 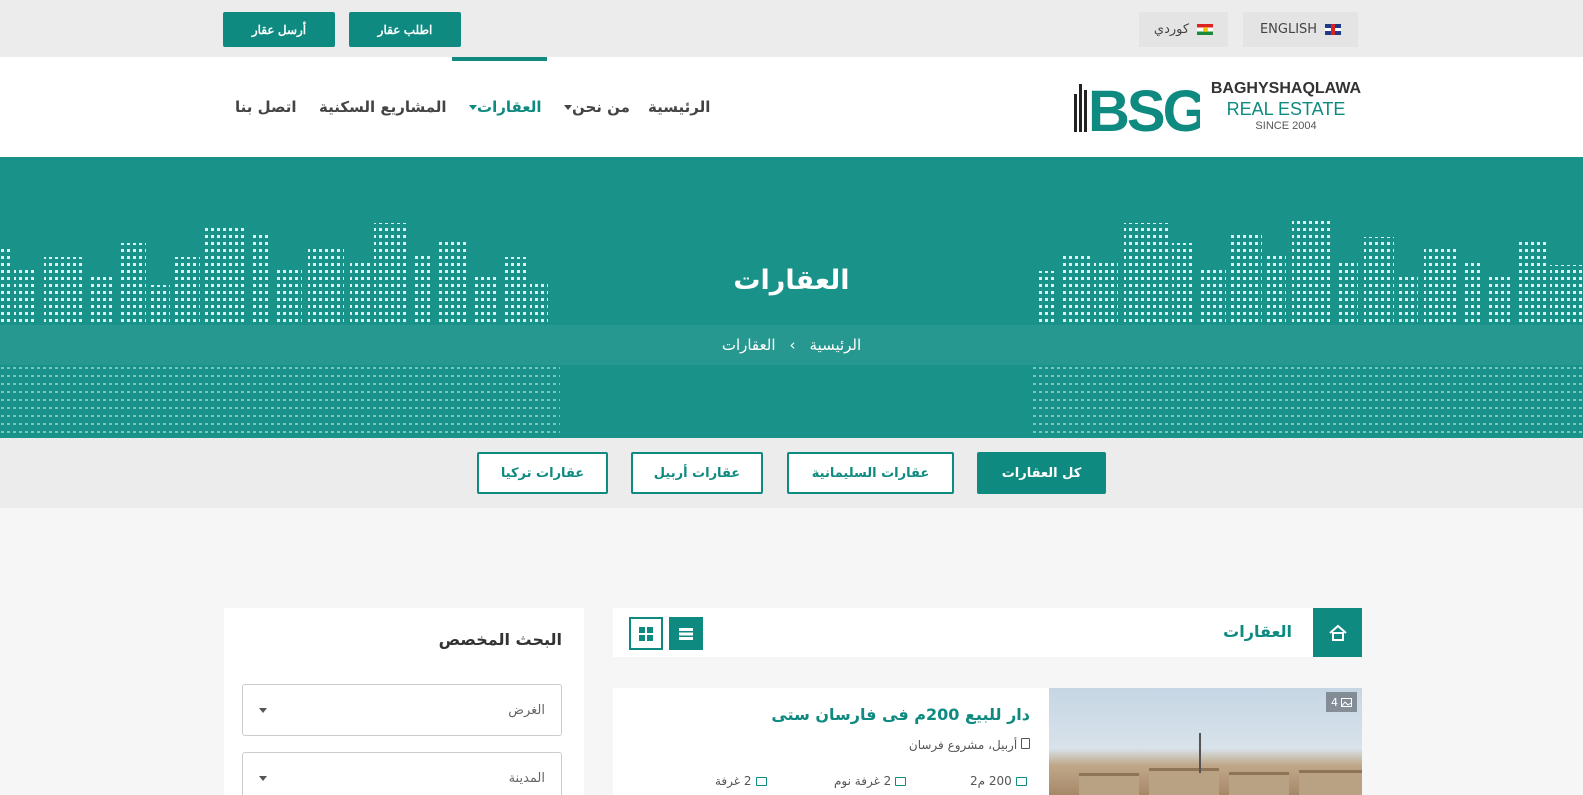 I want to click on city-select-value: المدينة, so click(x=526, y=778).